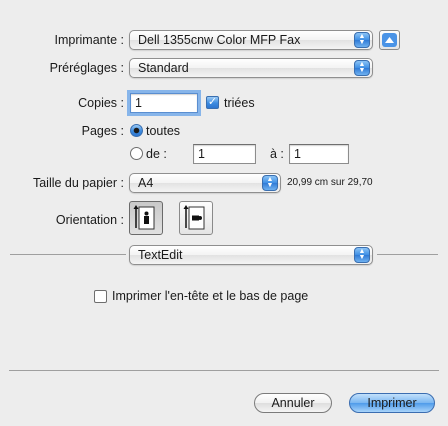 This screenshot has height=426, width=448. I want to click on pages-all-radio, so click(136, 130).